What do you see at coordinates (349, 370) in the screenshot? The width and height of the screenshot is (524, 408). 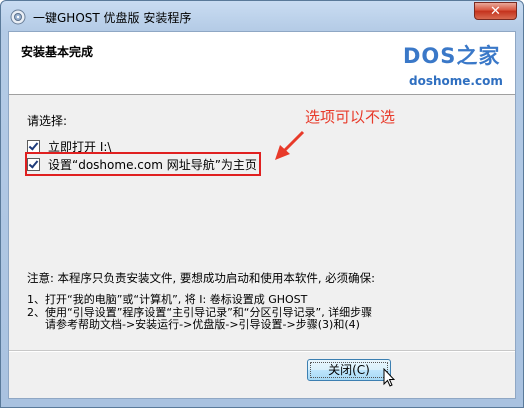 I see `close-button: 关闭(C)` at bounding box center [349, 370].